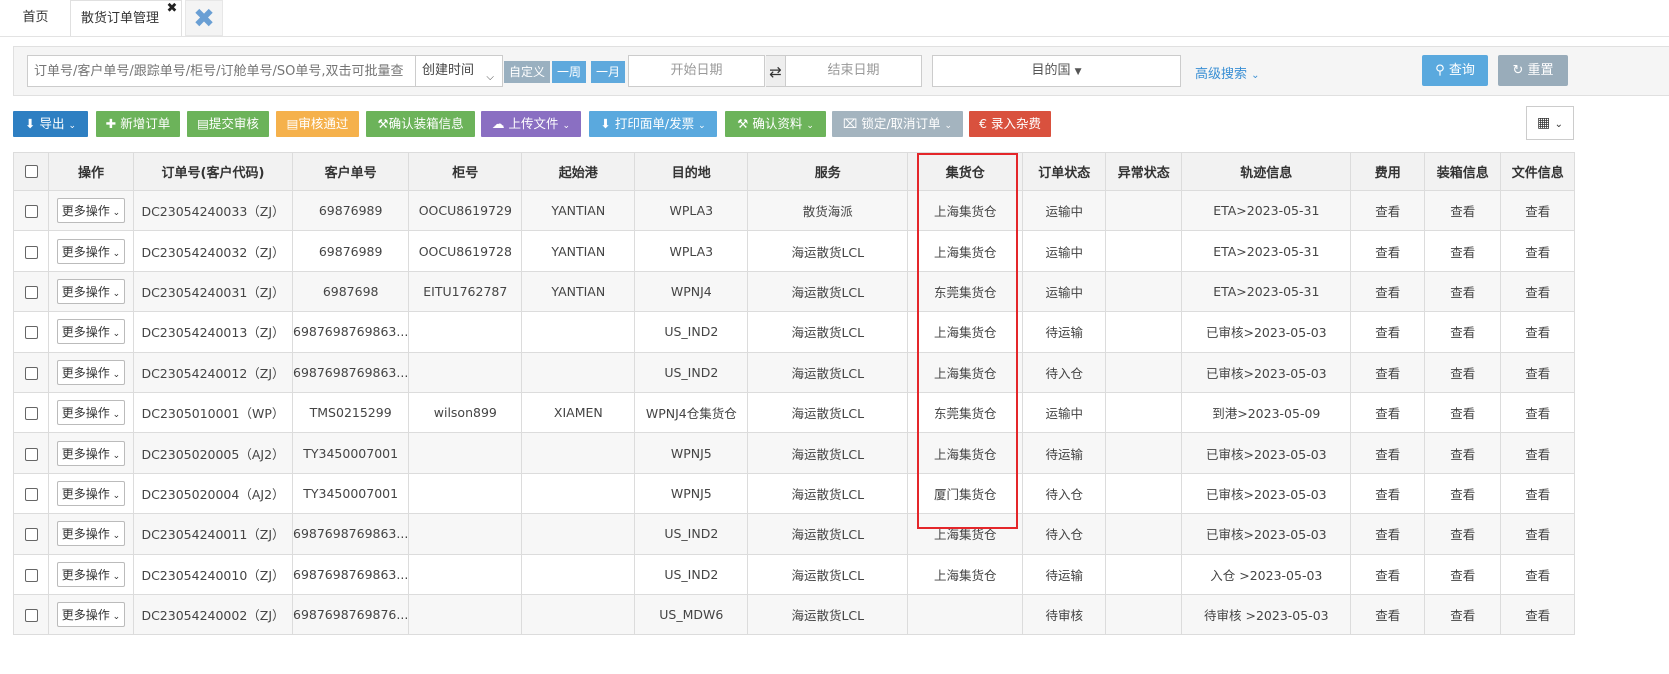  What do you see at coordinates (222, 71) in the screenshot?
I see `order-search-input` at bounding box center [222, 71].